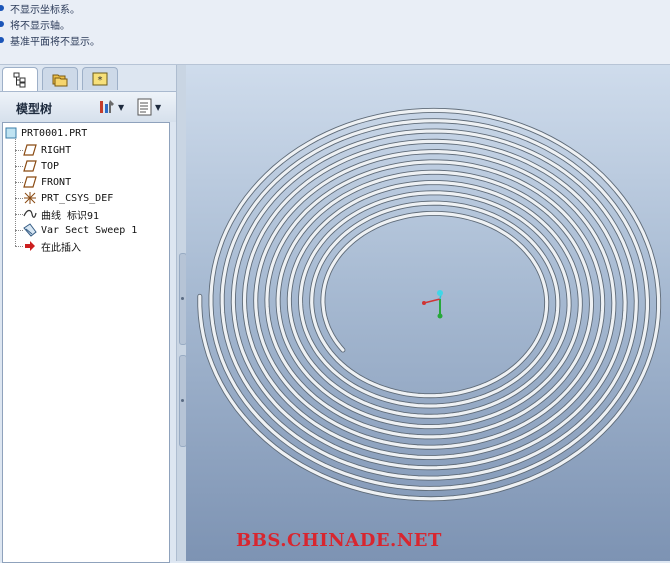 This screenshot has width=670, height=563. I want to click on message-line: 基准平面将不显示。, so click(50, 40).